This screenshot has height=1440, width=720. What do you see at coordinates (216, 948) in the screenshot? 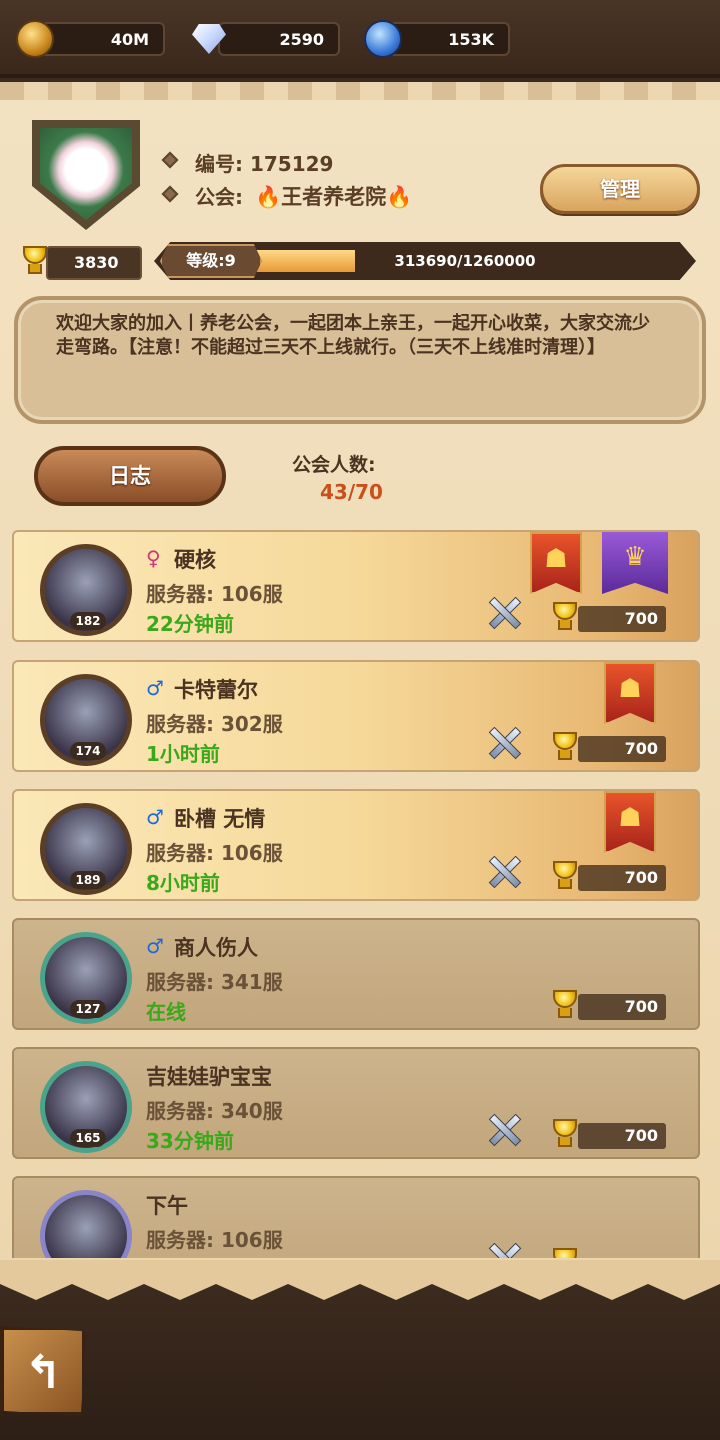
I see `member-name: 商人伤人` at bounding box center [216, 948].